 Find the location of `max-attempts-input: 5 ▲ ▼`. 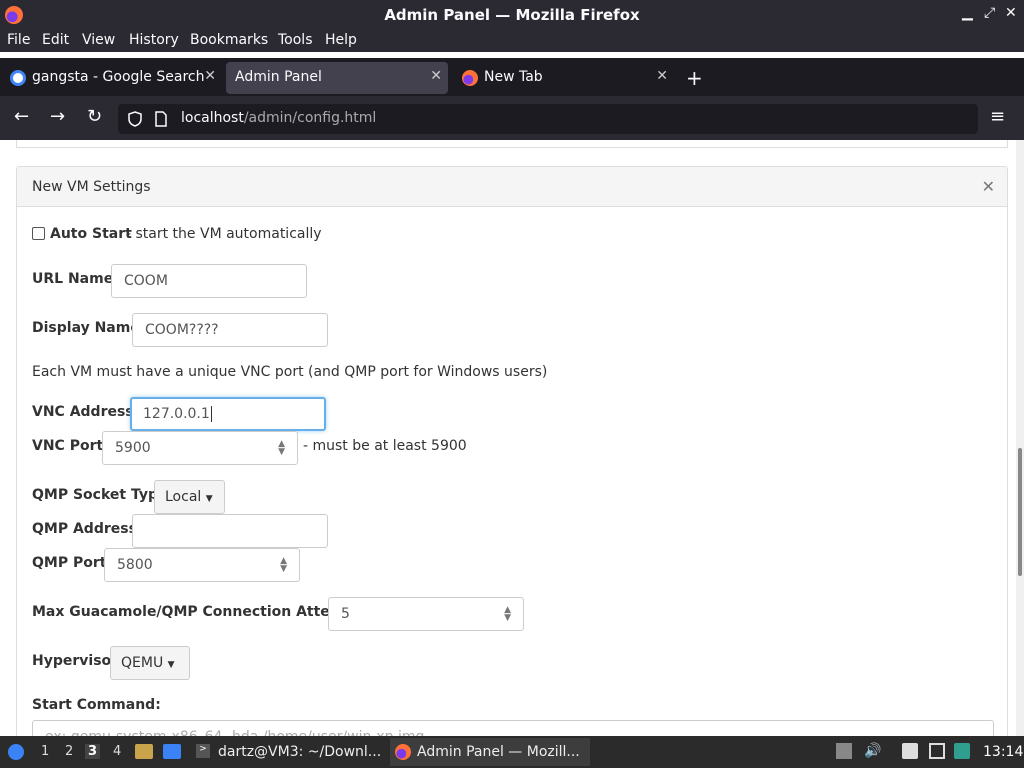

max-attempts-input: 5 ▲ ▼ is located at coordinates (426, 614).